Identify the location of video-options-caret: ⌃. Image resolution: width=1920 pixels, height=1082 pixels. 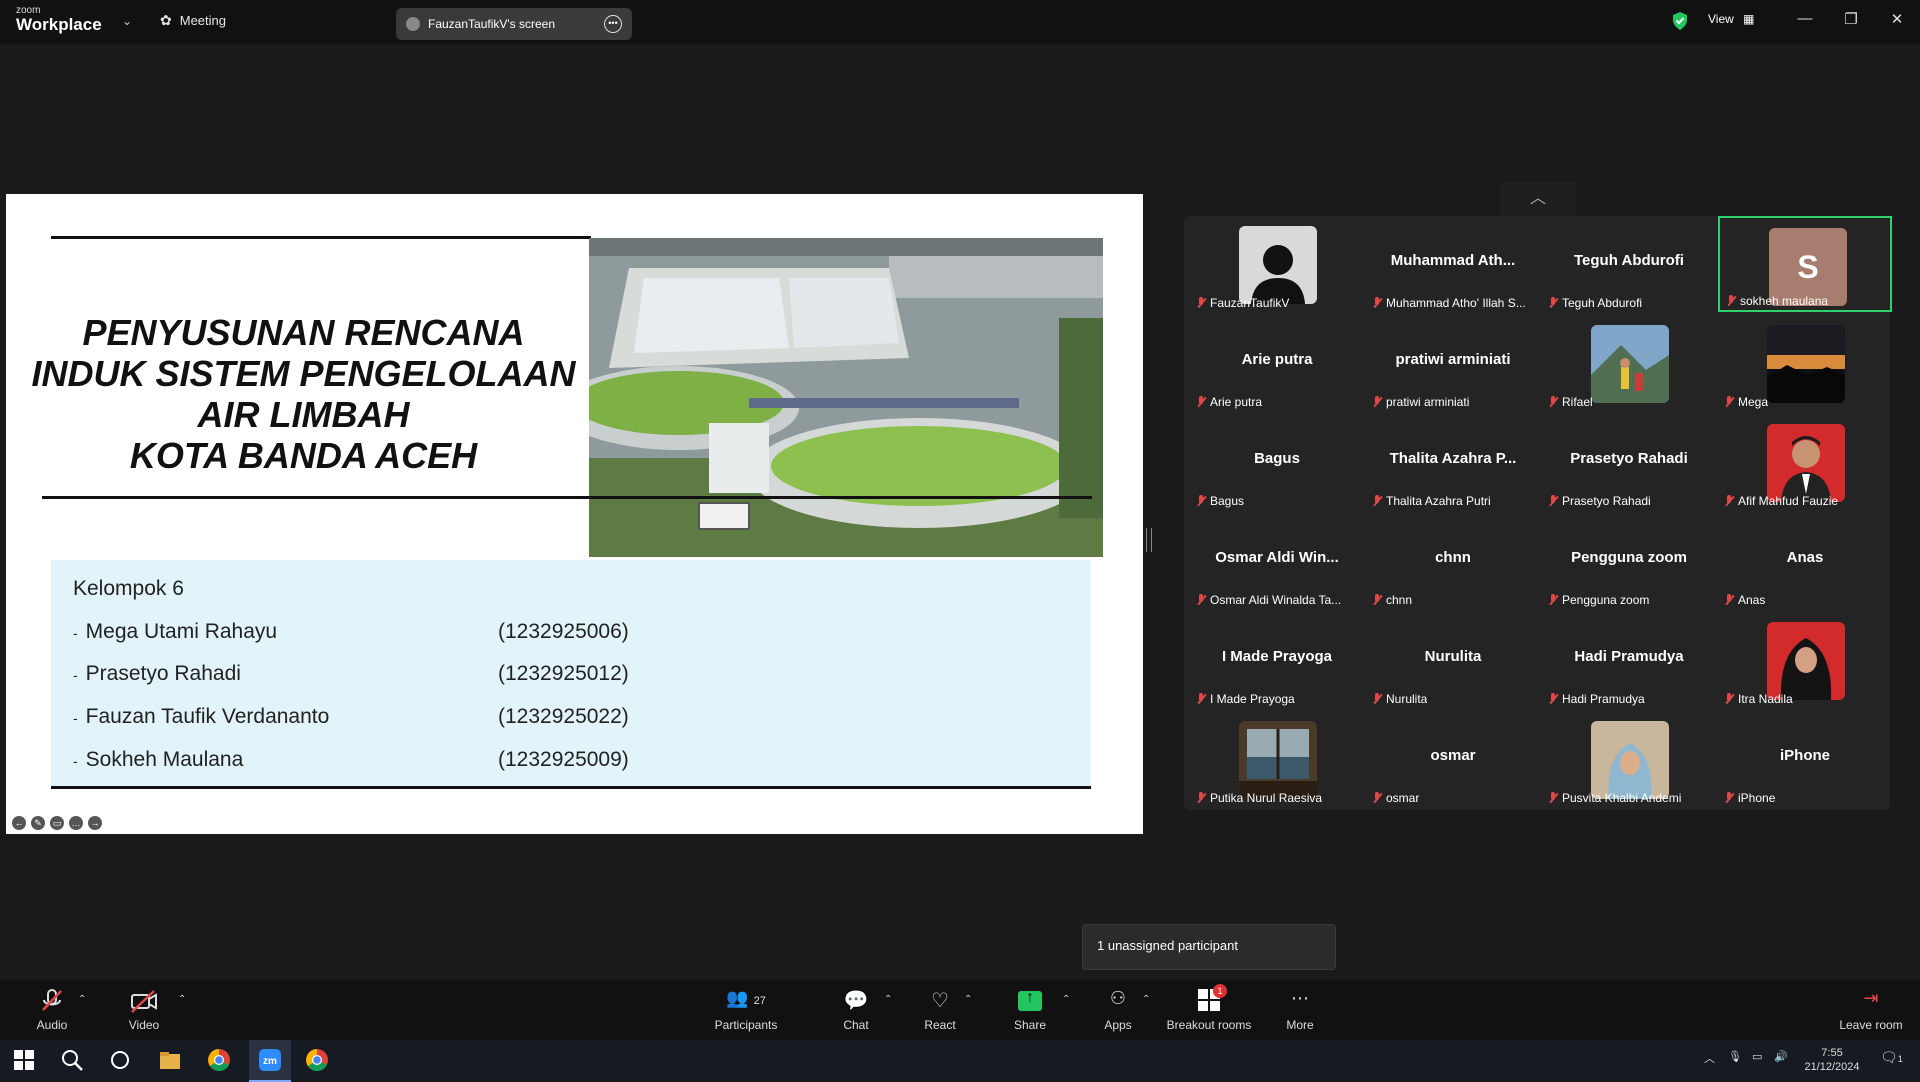
(182, 999).